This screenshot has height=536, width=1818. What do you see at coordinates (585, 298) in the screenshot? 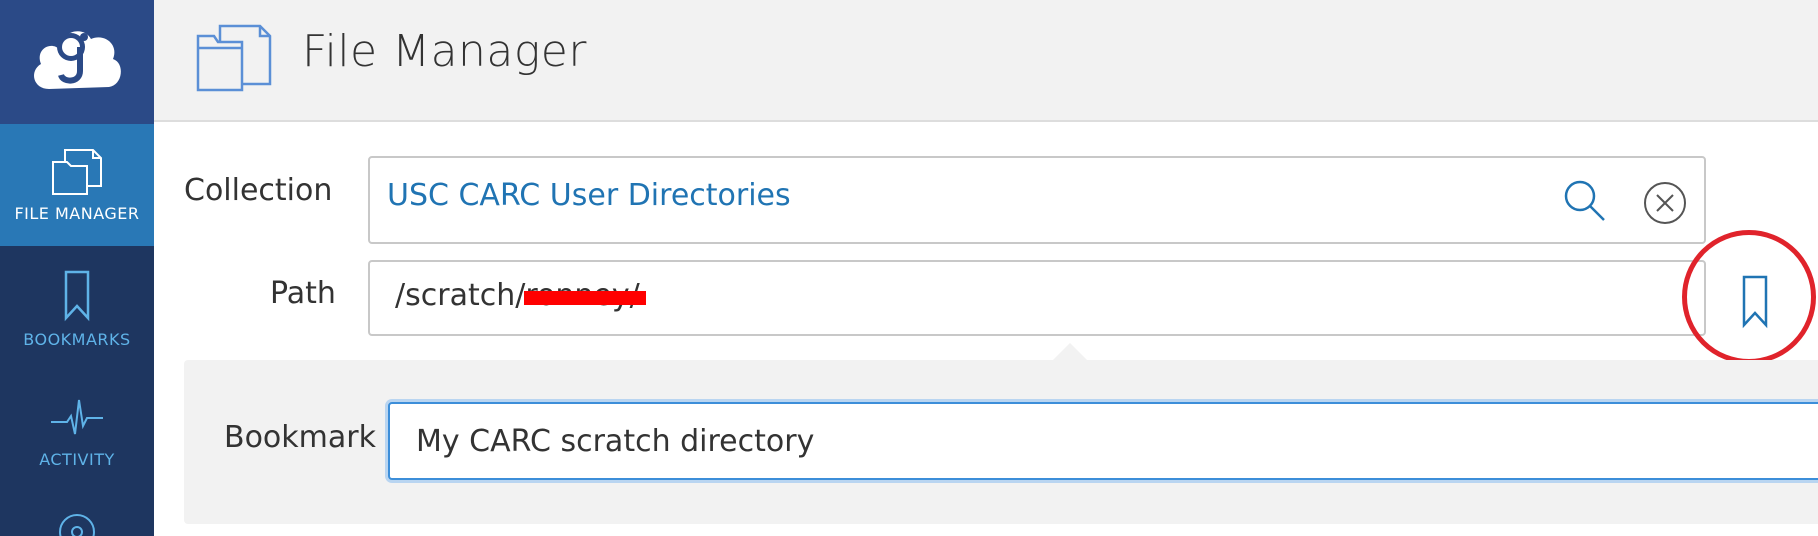
I see `redaction-bar` at bounding box center [585, 298].